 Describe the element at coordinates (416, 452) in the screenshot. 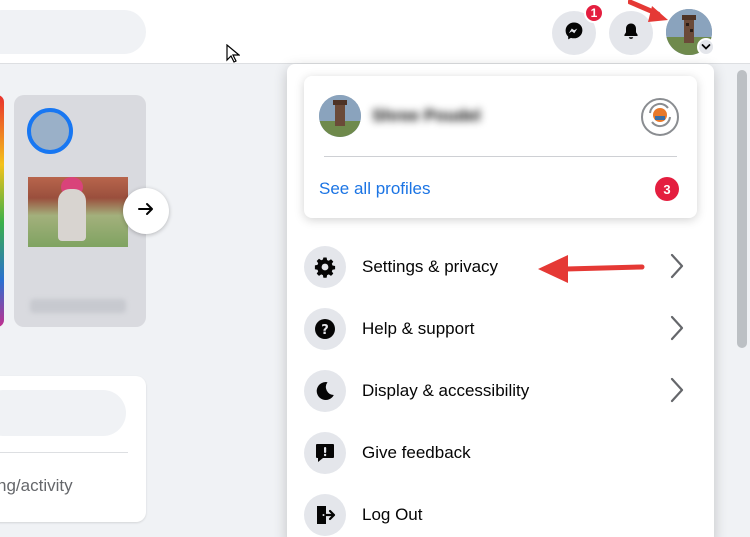

I see `menu-item-label: Give feedback` at that location.